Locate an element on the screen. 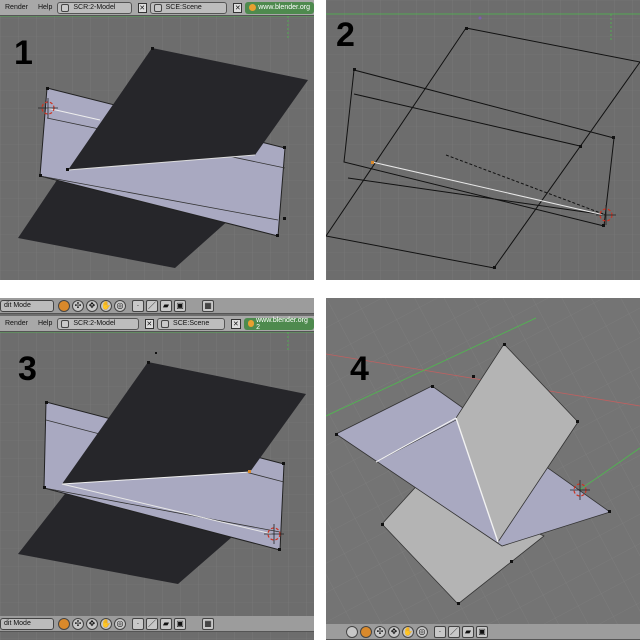 The width and height of the screenshot is (640, 640). blender-url-badge: www.blender.org 2 is located at coordinates (278, 323).